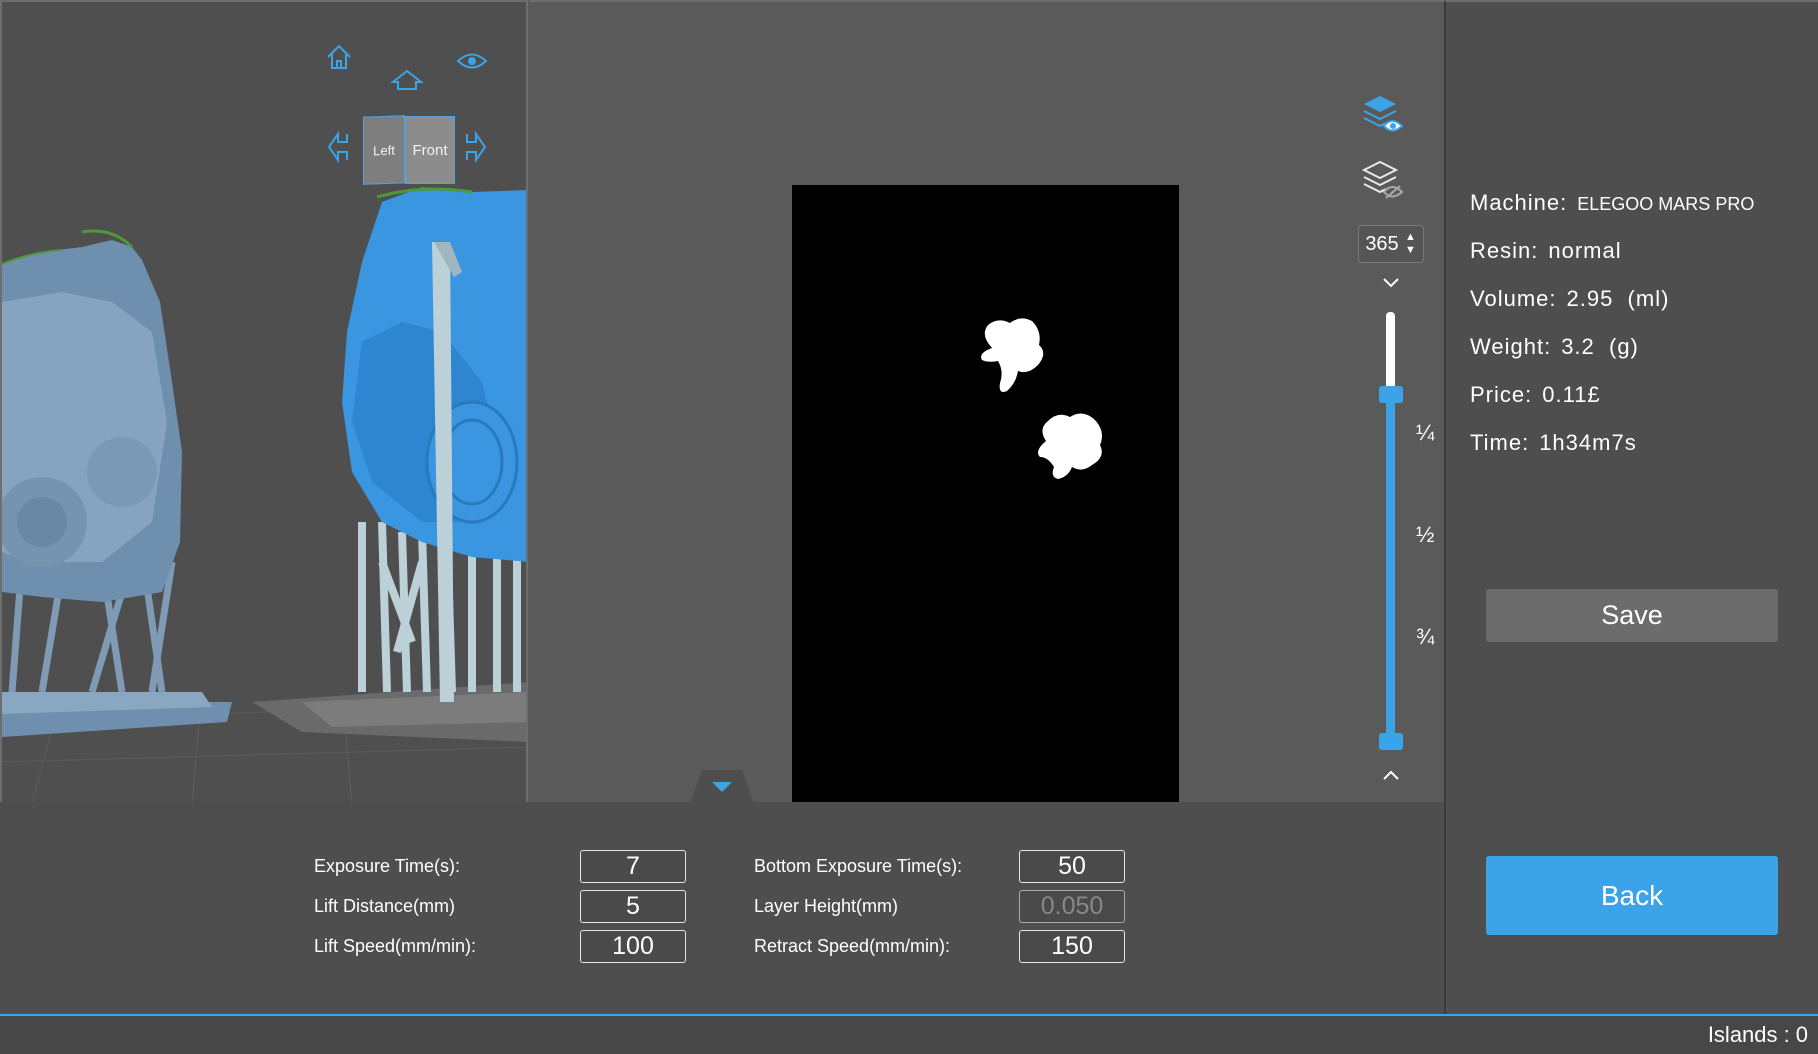  Describe the element at coordinates (909, 1034) in the screenshot. I see `status-bar: Islands :0` at that location.